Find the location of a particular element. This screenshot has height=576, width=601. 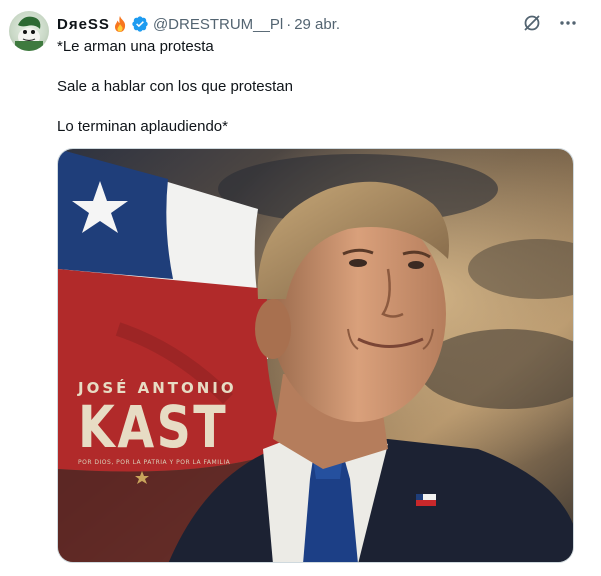

poster-name-line2: KAST is located at coordinates (153, 427).